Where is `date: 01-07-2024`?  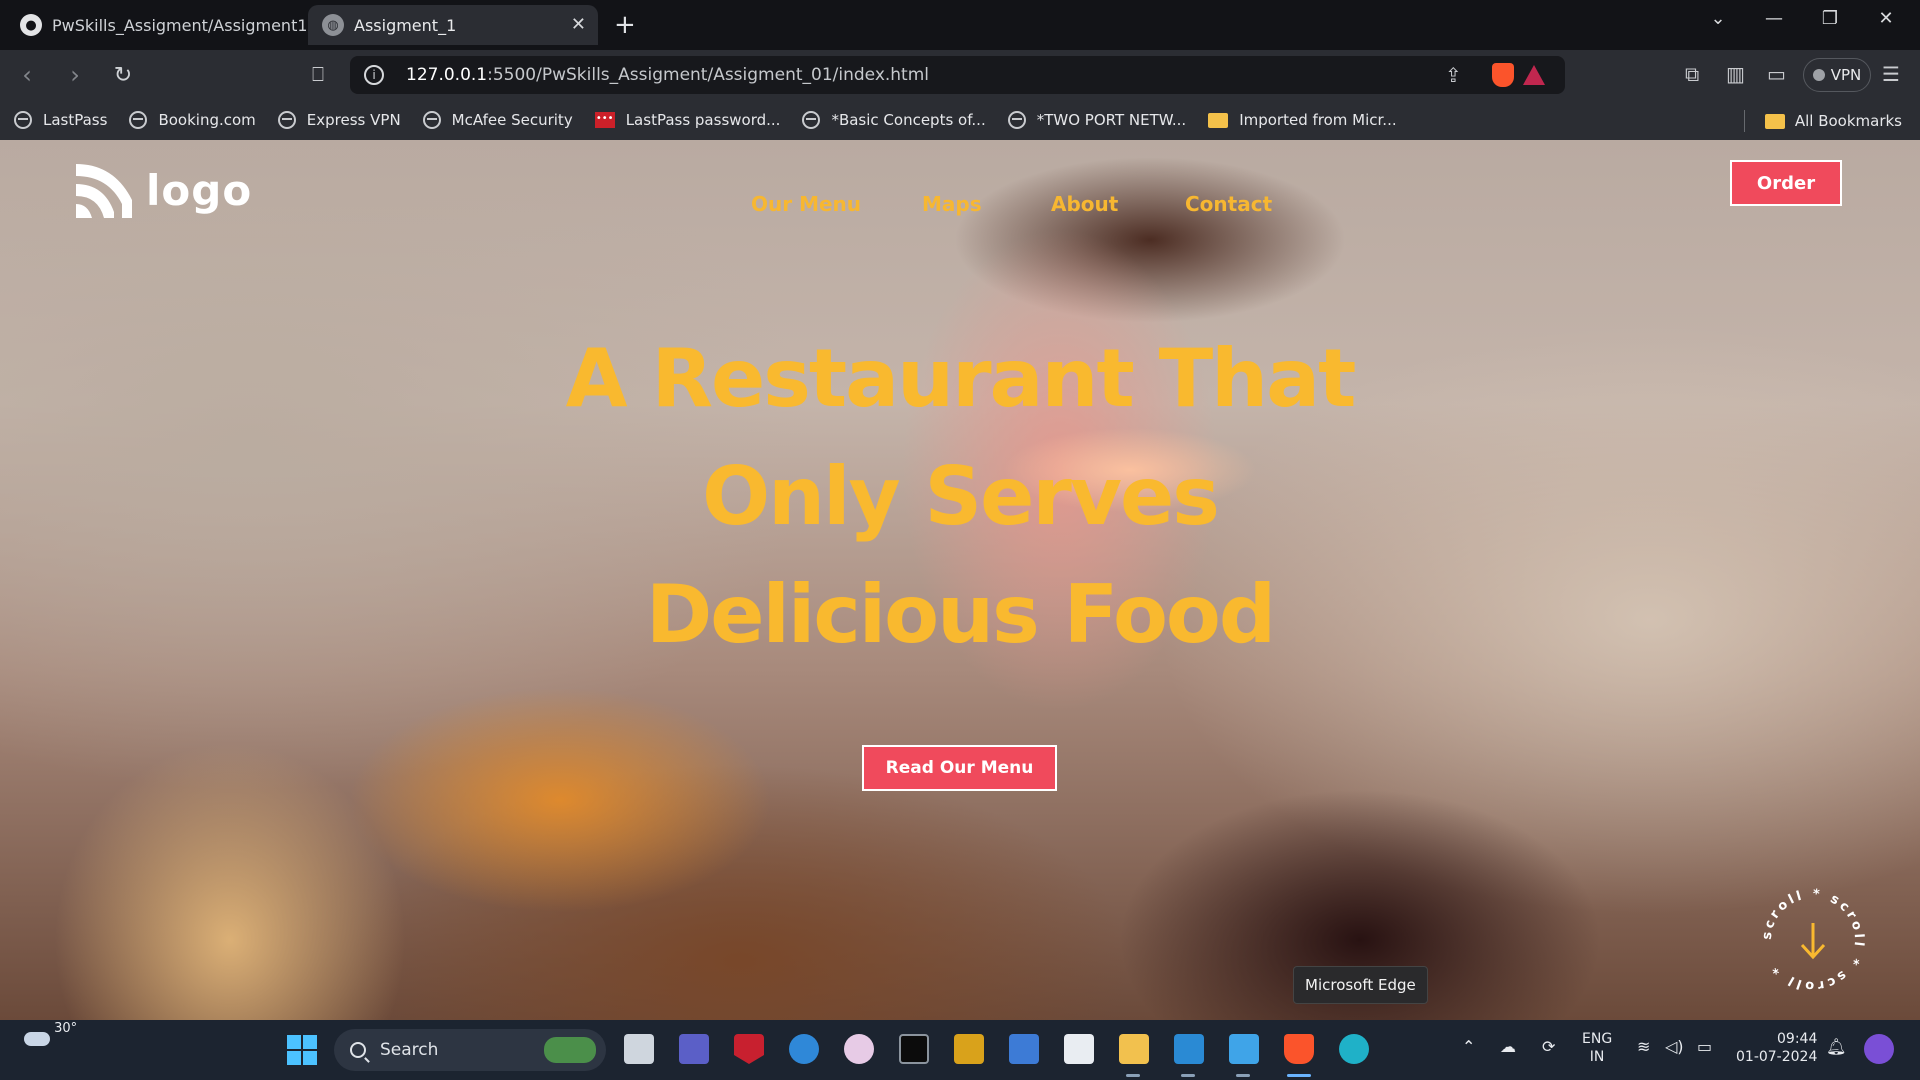 date: 01-07-2024 is located at coordinates (1777, 1057).